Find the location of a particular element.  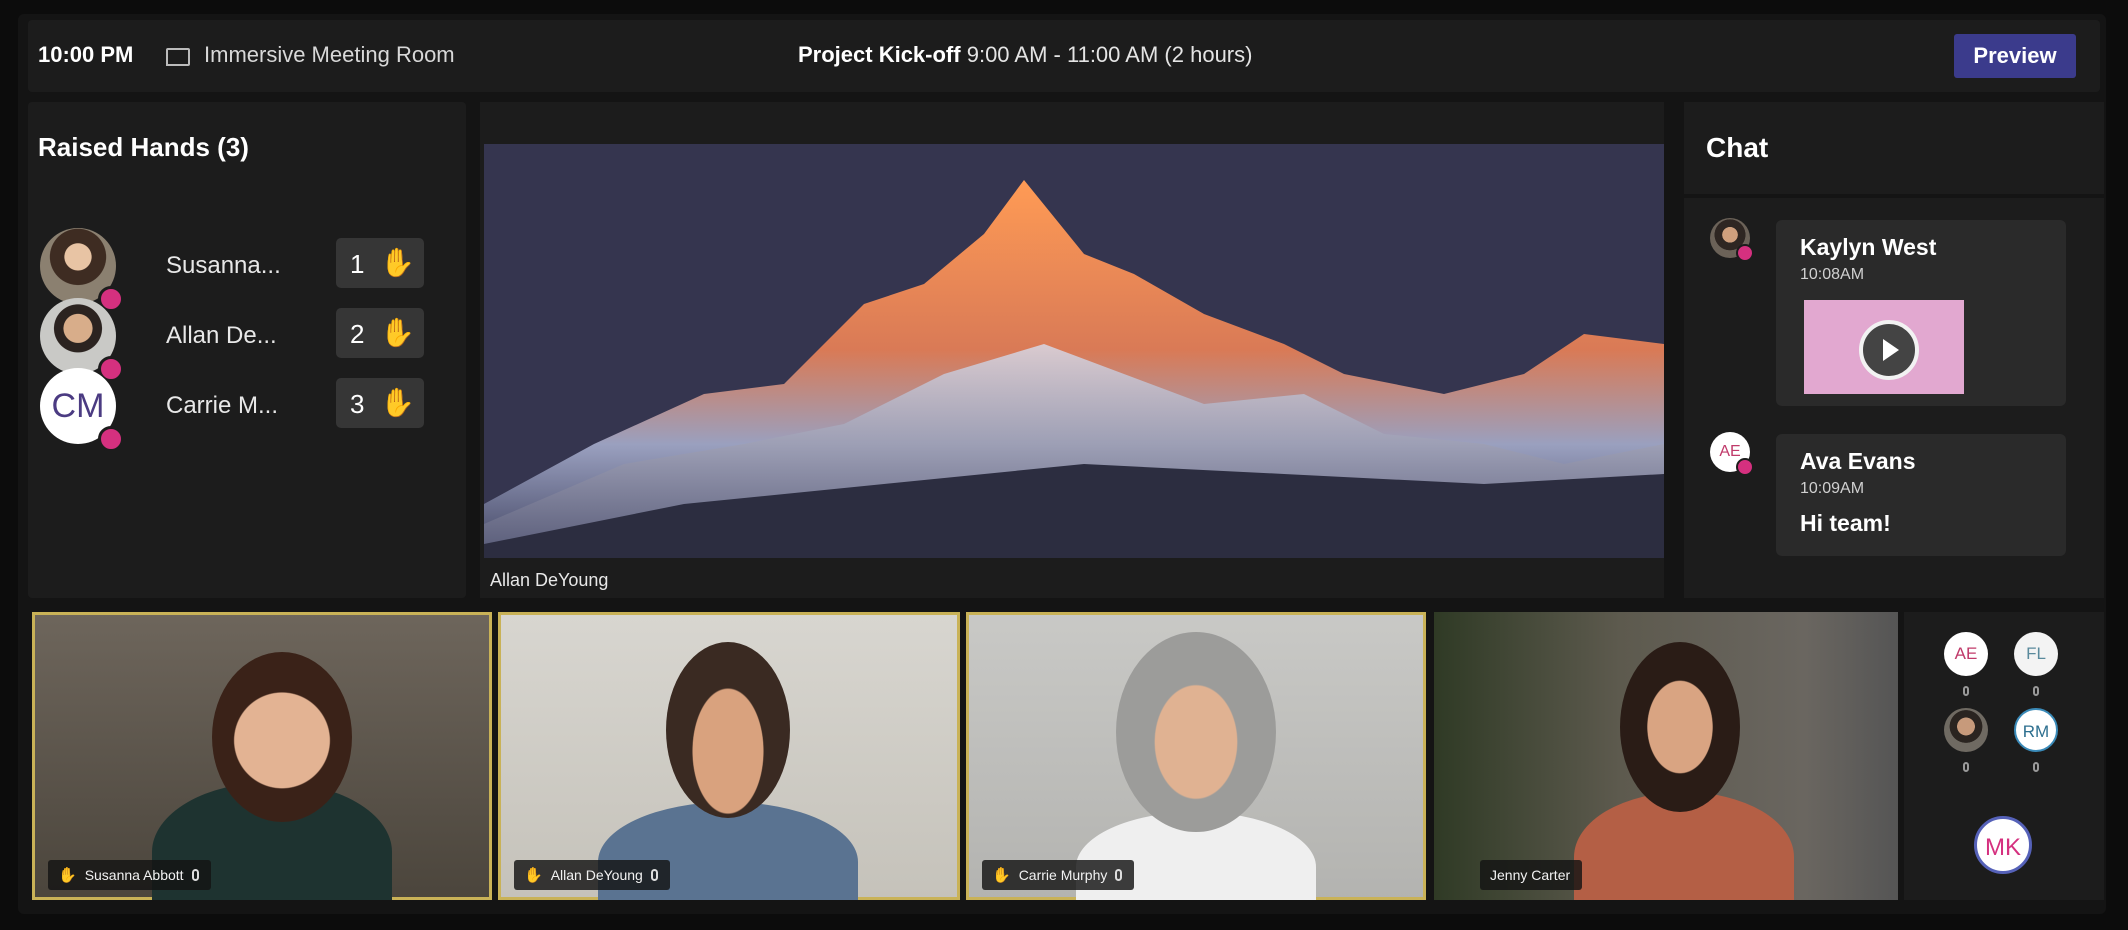

room-name: Immersive Meeting Room is located at coordinates (329, 54).